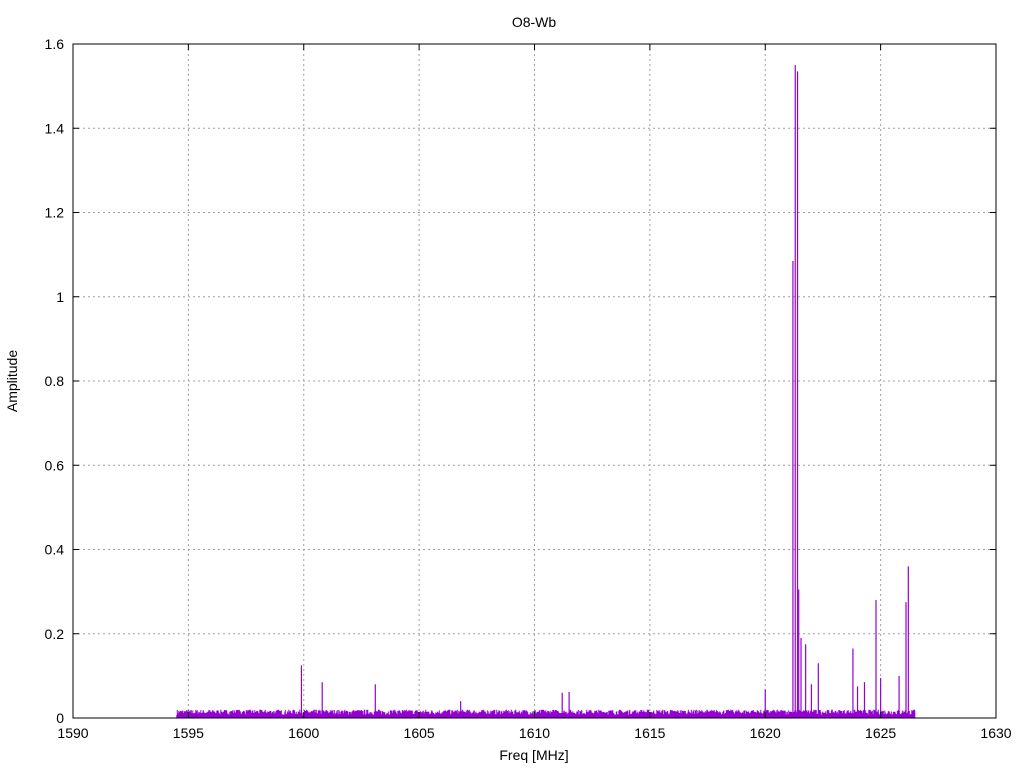 Image resolution: width=1024 pixels, height=768 pixels. Describe the element at coordinates (880, 733) in the screenshot. I see `x-tick-label: 1625` at that location.